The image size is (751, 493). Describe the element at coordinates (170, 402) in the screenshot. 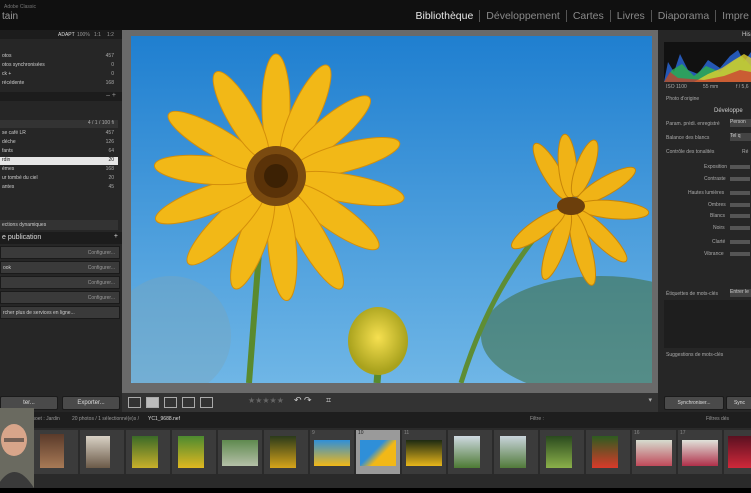

I see `compare-view-icon` at that location.